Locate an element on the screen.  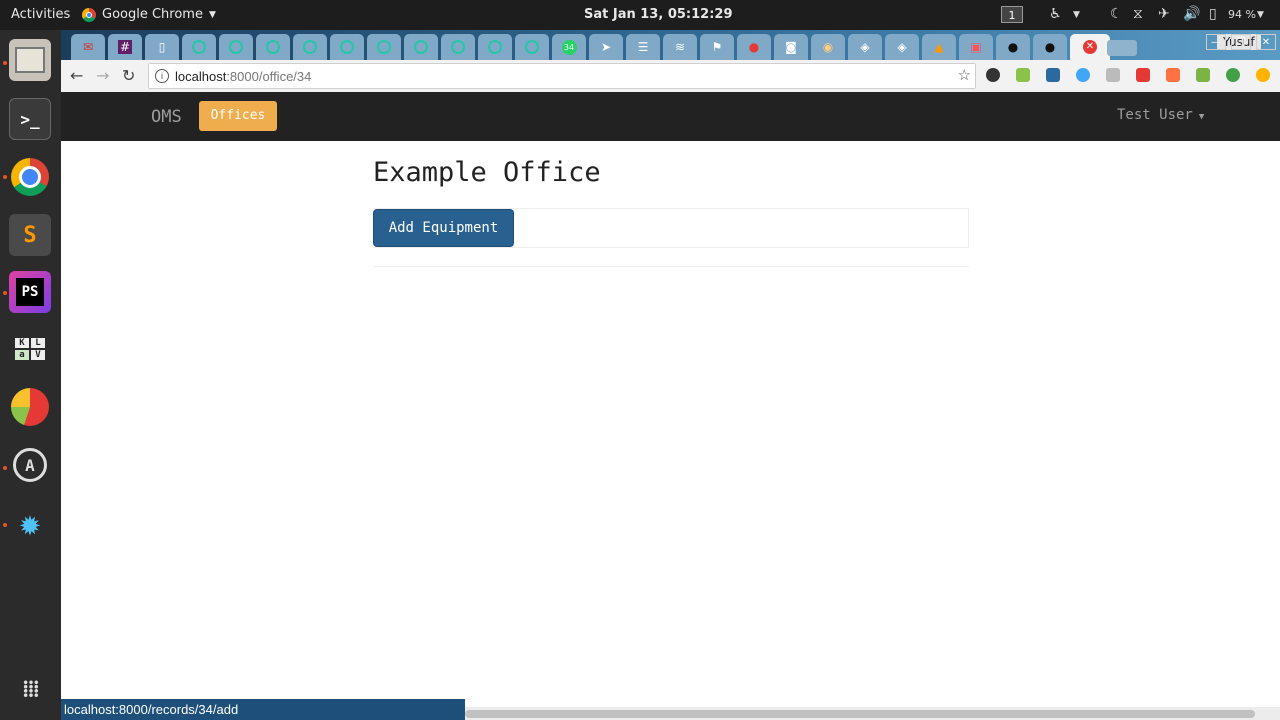
info-icon: i is located at coordinates (162, 76).